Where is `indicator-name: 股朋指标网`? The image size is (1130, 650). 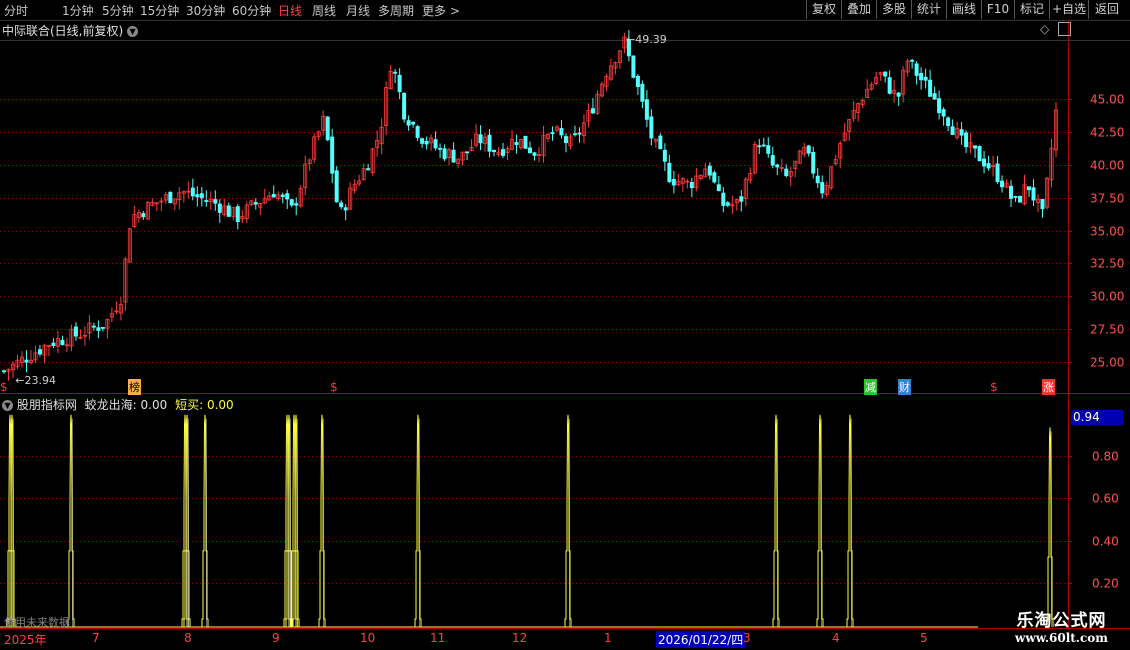
indicator-name: 股朋指标网 is located at coordinates (46, 405).